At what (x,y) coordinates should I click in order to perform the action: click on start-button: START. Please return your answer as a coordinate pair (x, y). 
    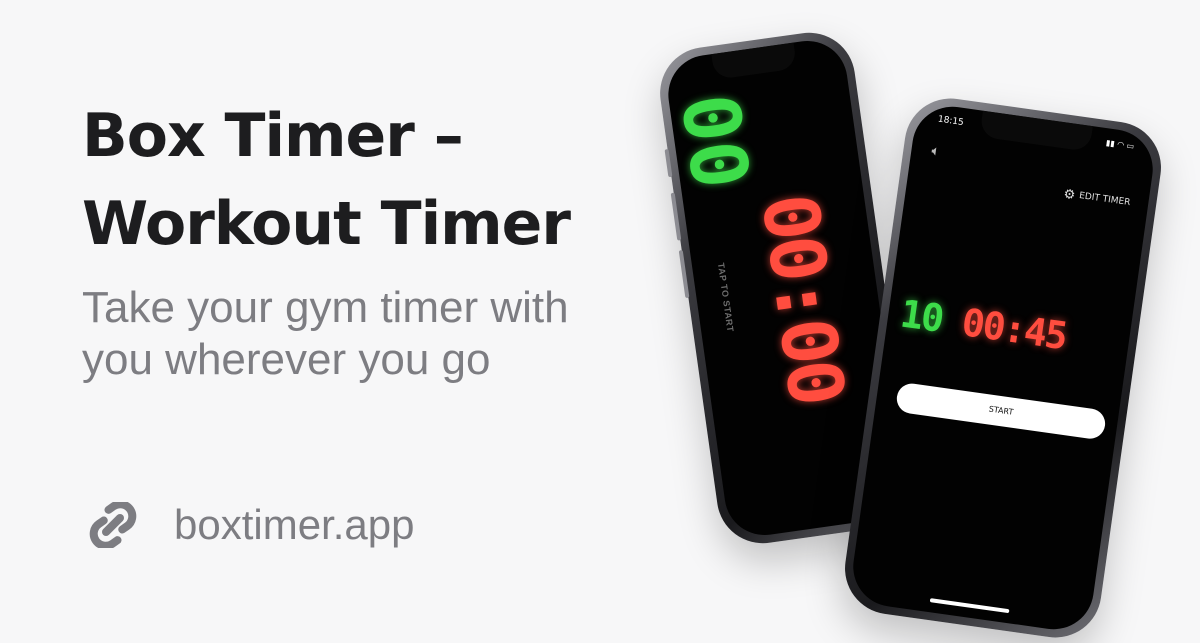
    Looking at the image, I should click on (1001, 411).